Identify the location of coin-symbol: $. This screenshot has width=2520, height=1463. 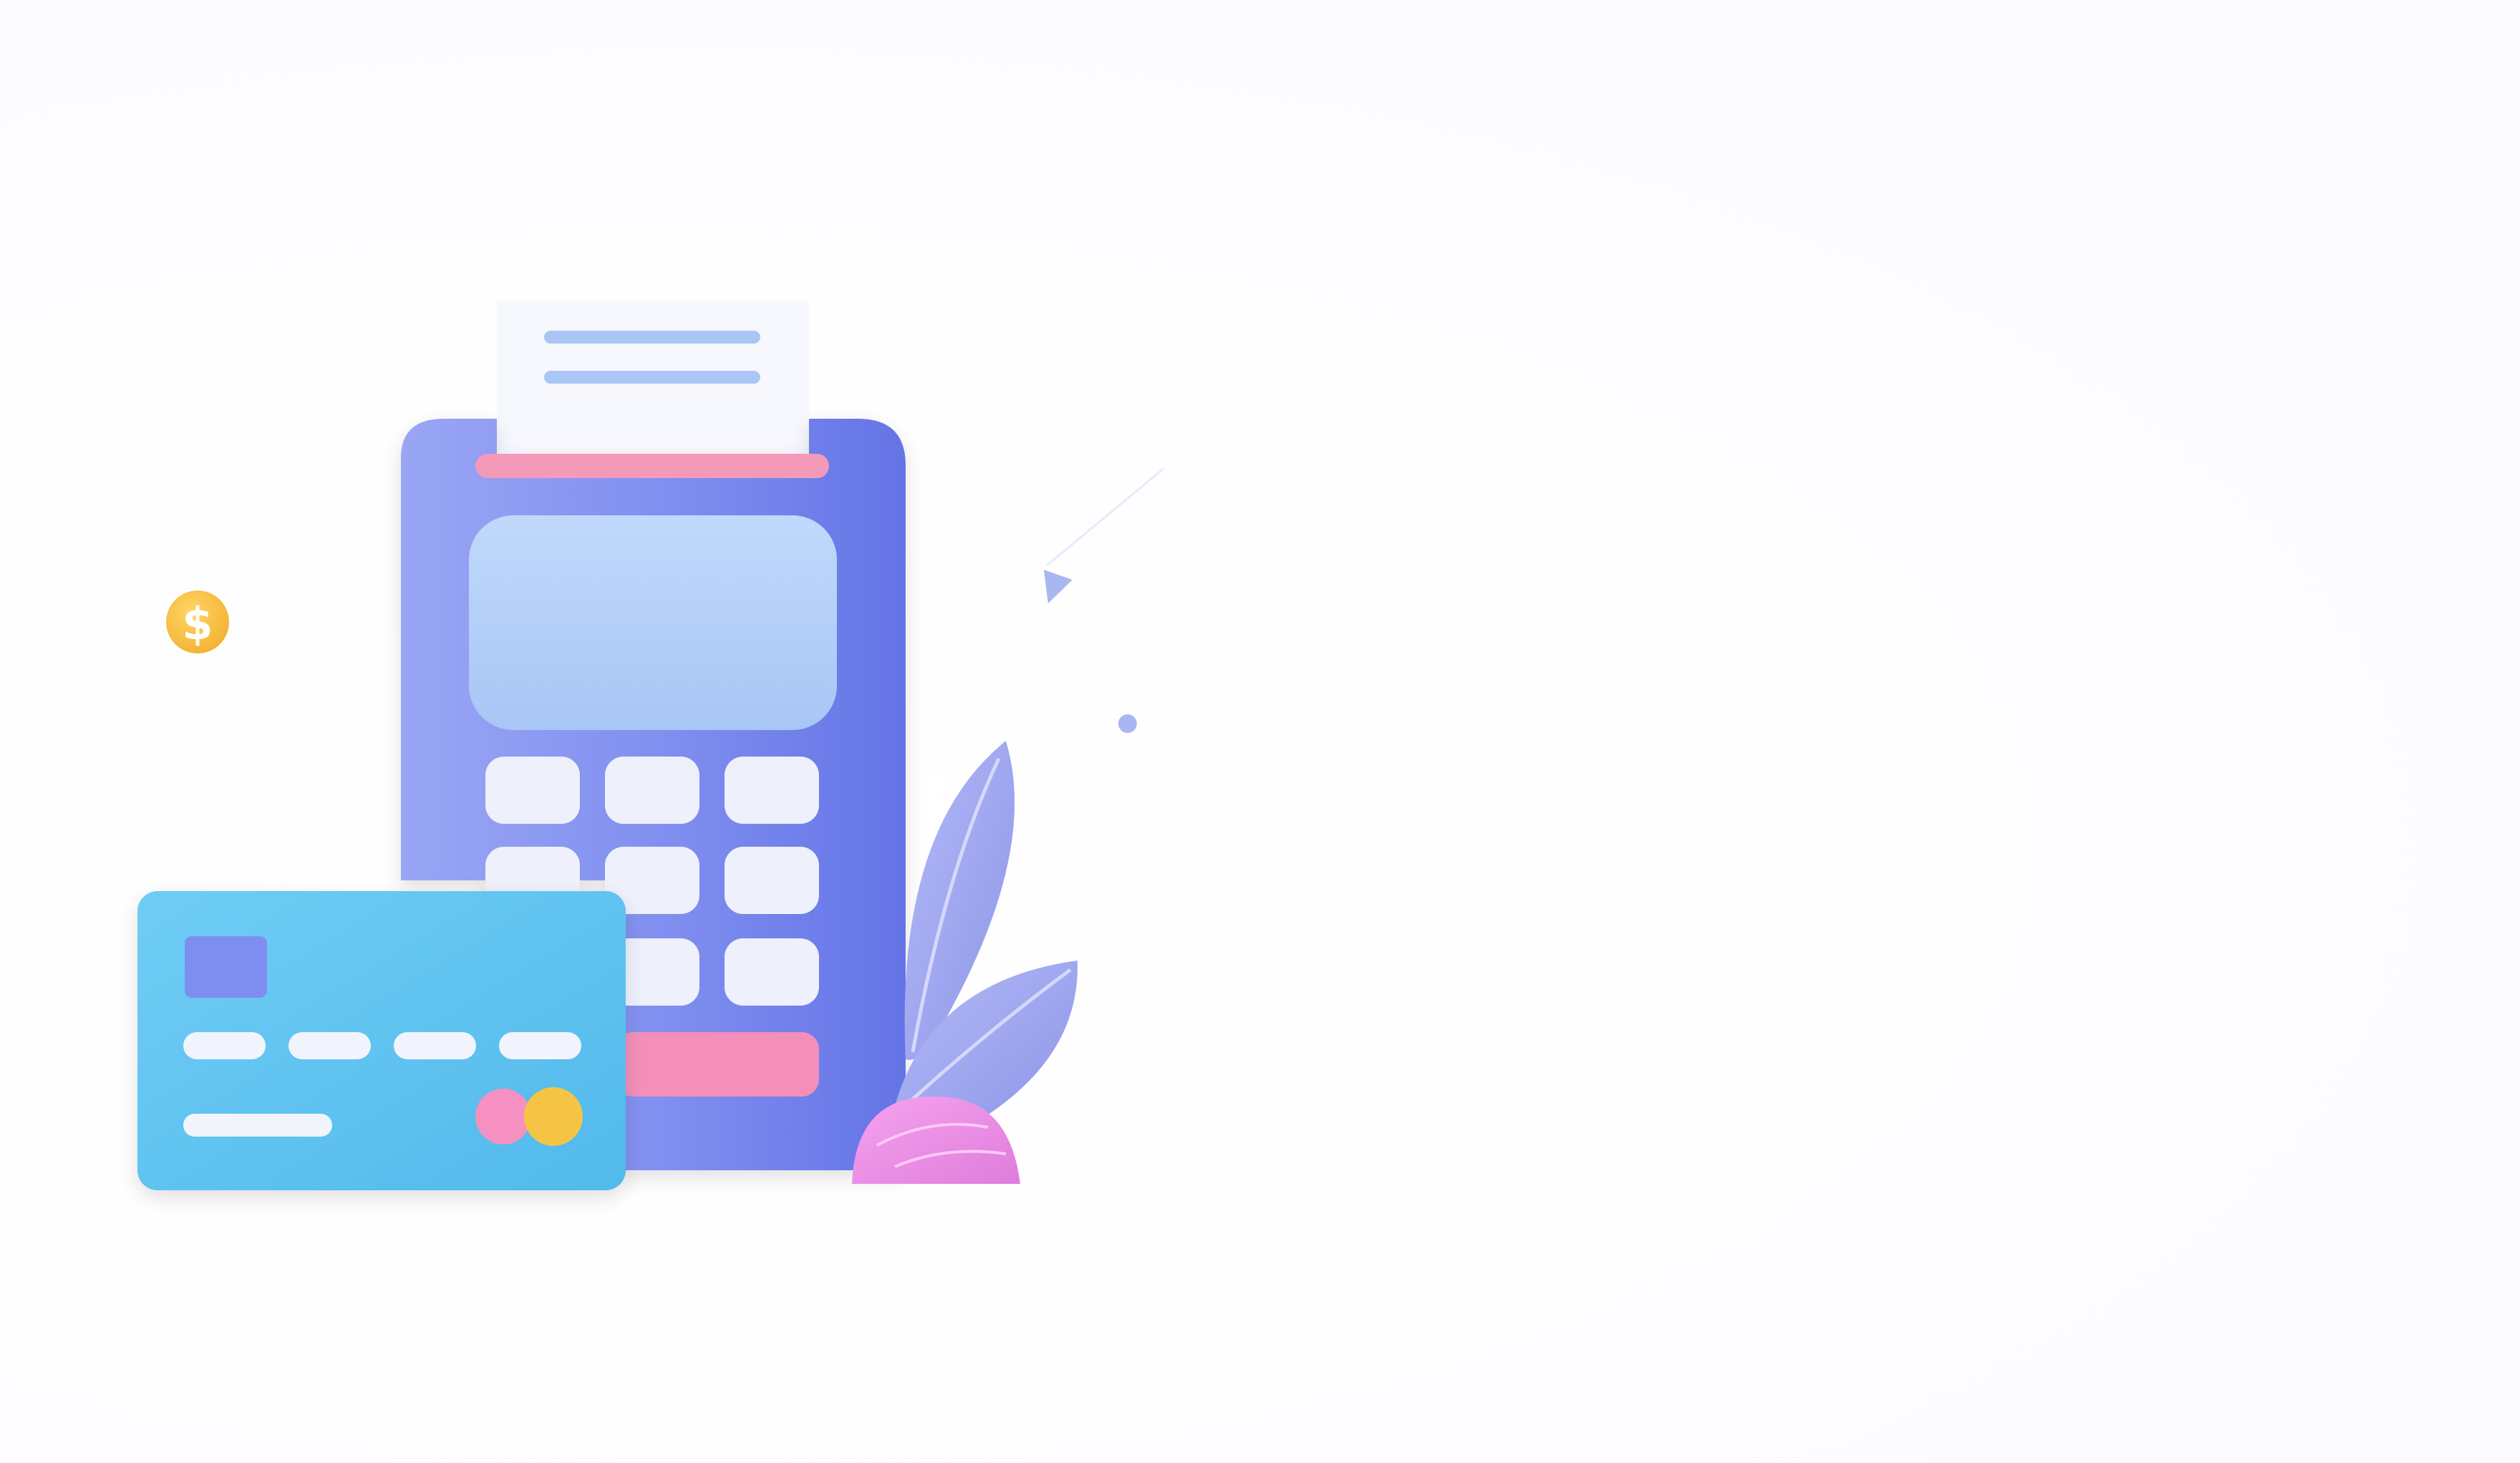
(197, 624).